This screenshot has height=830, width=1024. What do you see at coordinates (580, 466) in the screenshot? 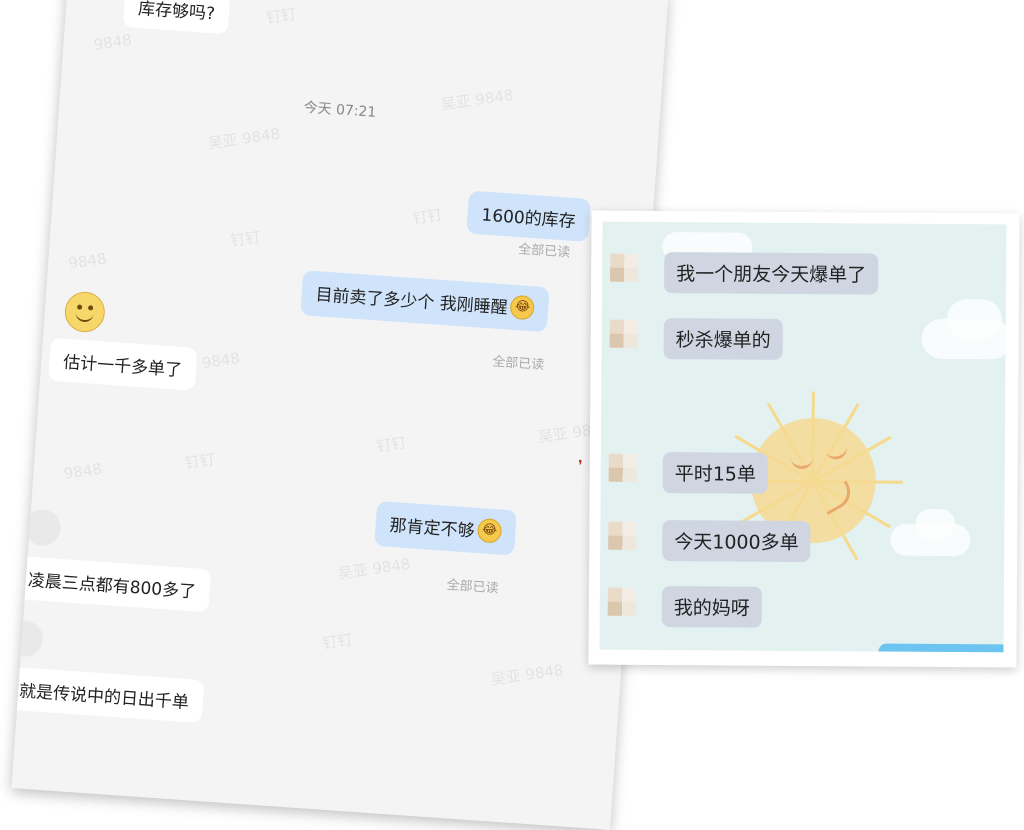
I see `red-mark-icon: ❜` at bounding box center [580, 466].